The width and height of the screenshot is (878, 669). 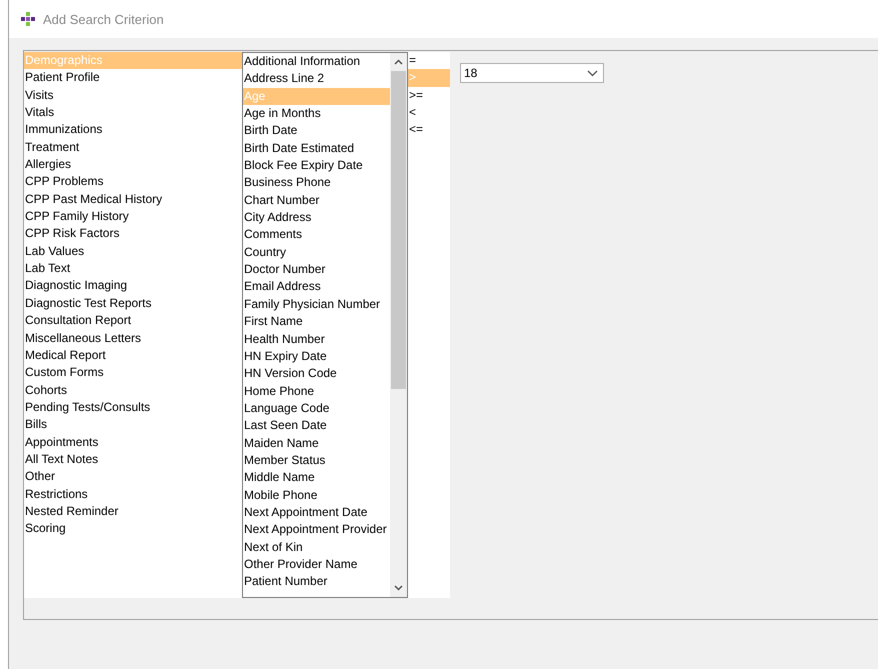 What do you see at coordinates (133, 303) in the screenshot?
I see `category-item: Diagnostic Test Reports` at bounding box center [133, 303].